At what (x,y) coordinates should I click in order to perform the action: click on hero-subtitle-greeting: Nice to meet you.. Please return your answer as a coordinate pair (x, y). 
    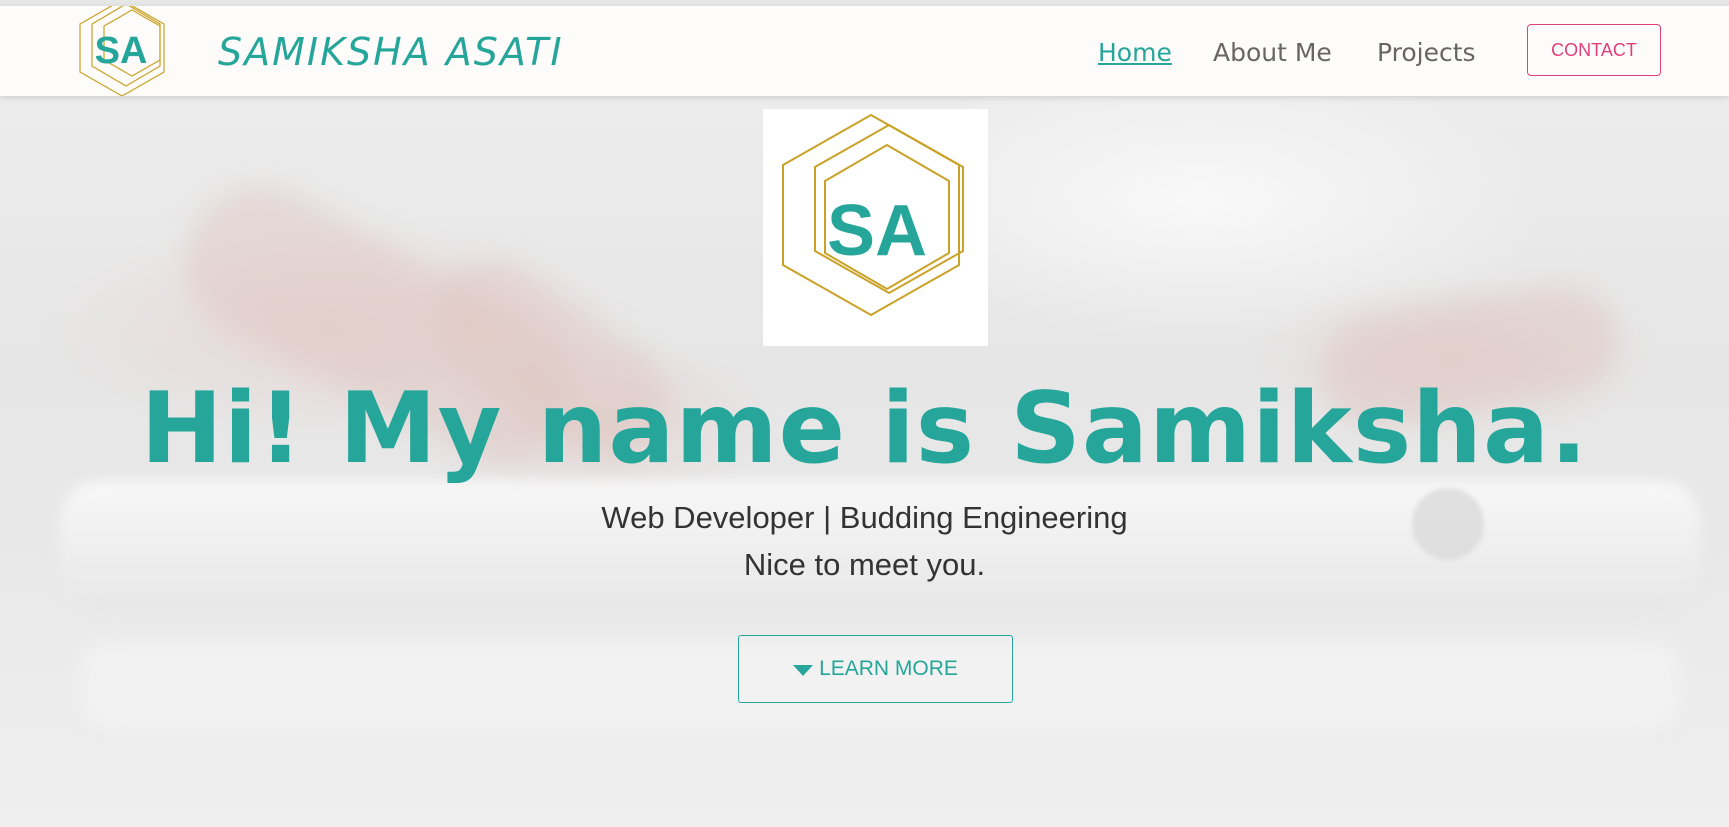
    Looking at the image, I should click on (864, 564).